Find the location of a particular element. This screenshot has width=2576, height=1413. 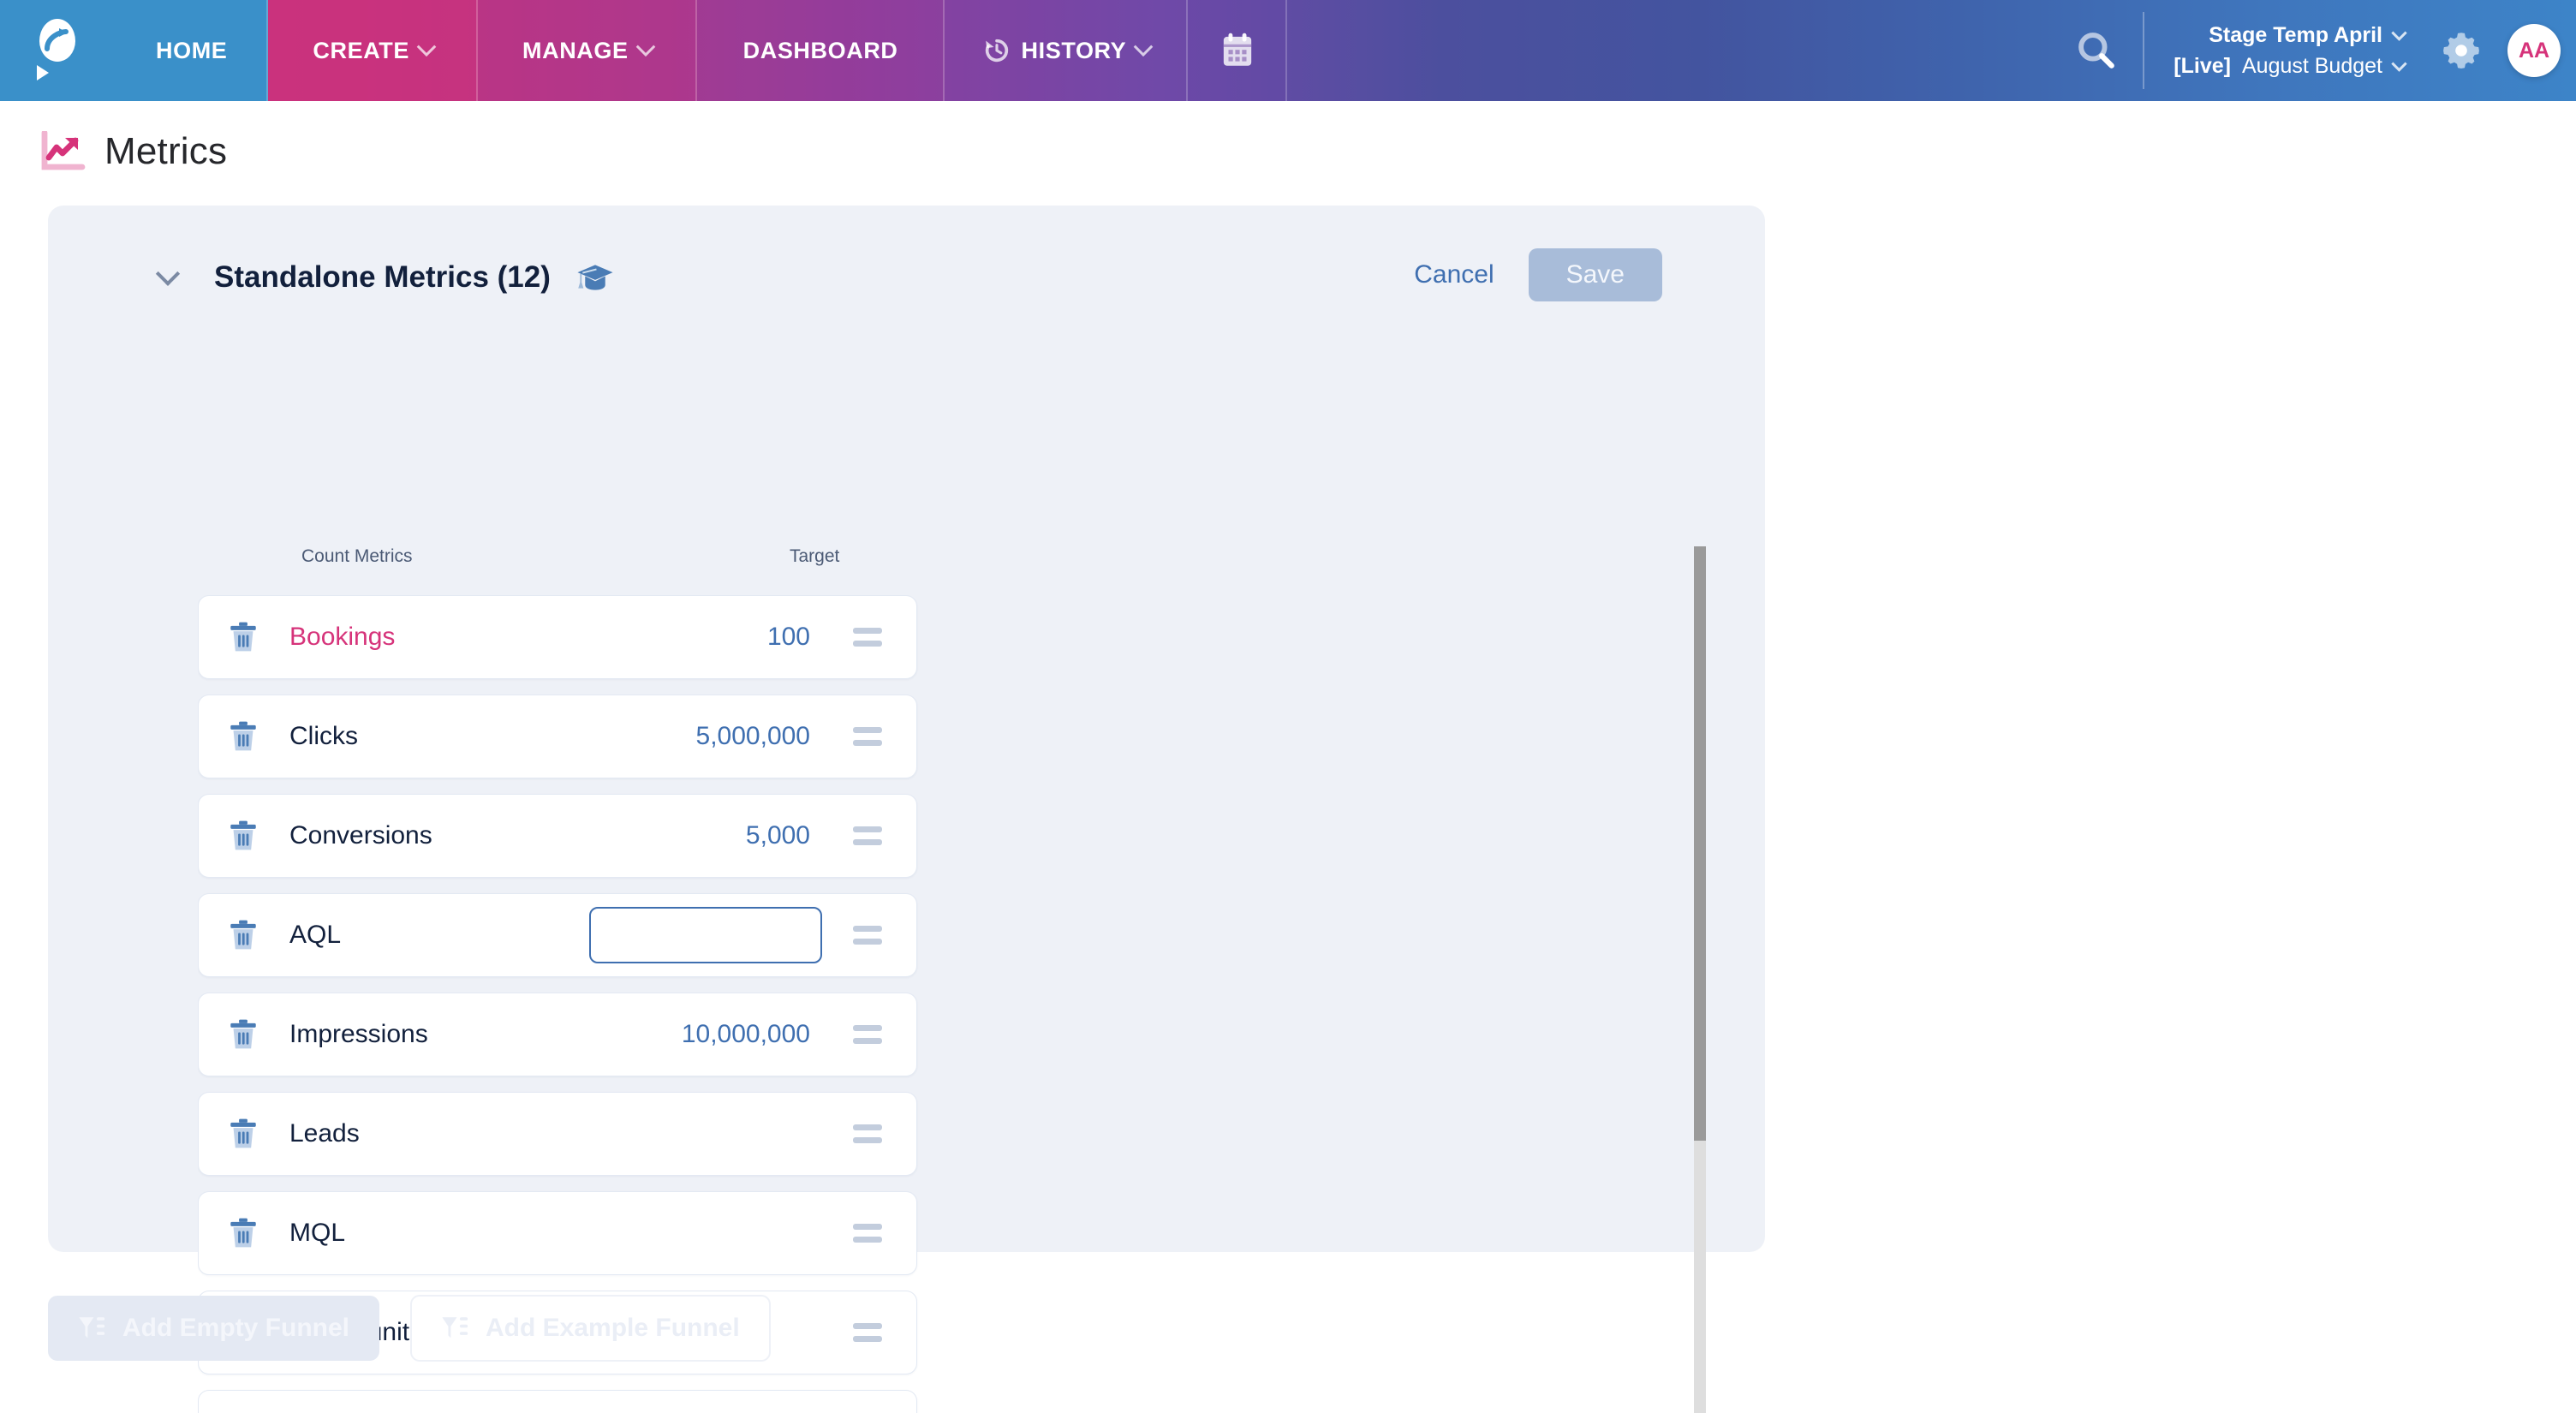

column-header-name: Count Metrics is located at coordinates (357, 556).